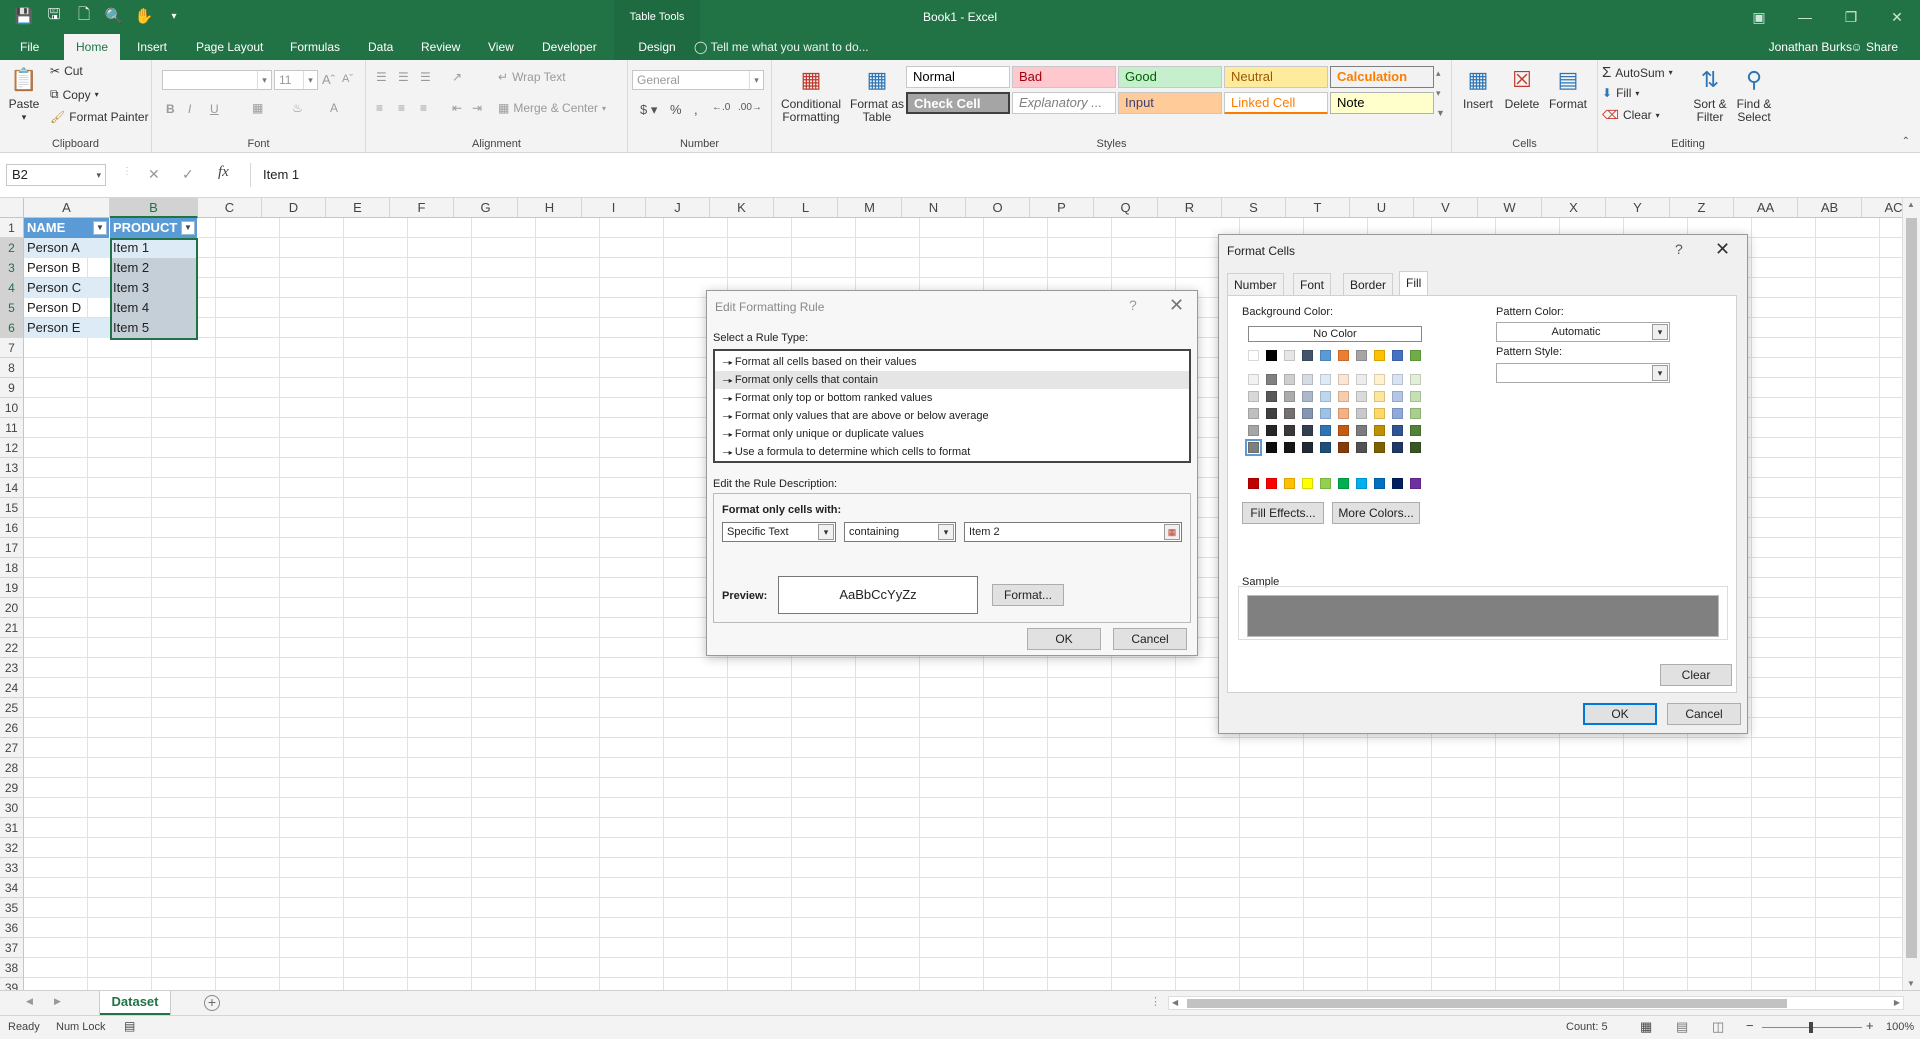  Describe the element at coordinates (29, 47) in the screenshot. I see `tab-file: File` at that location.